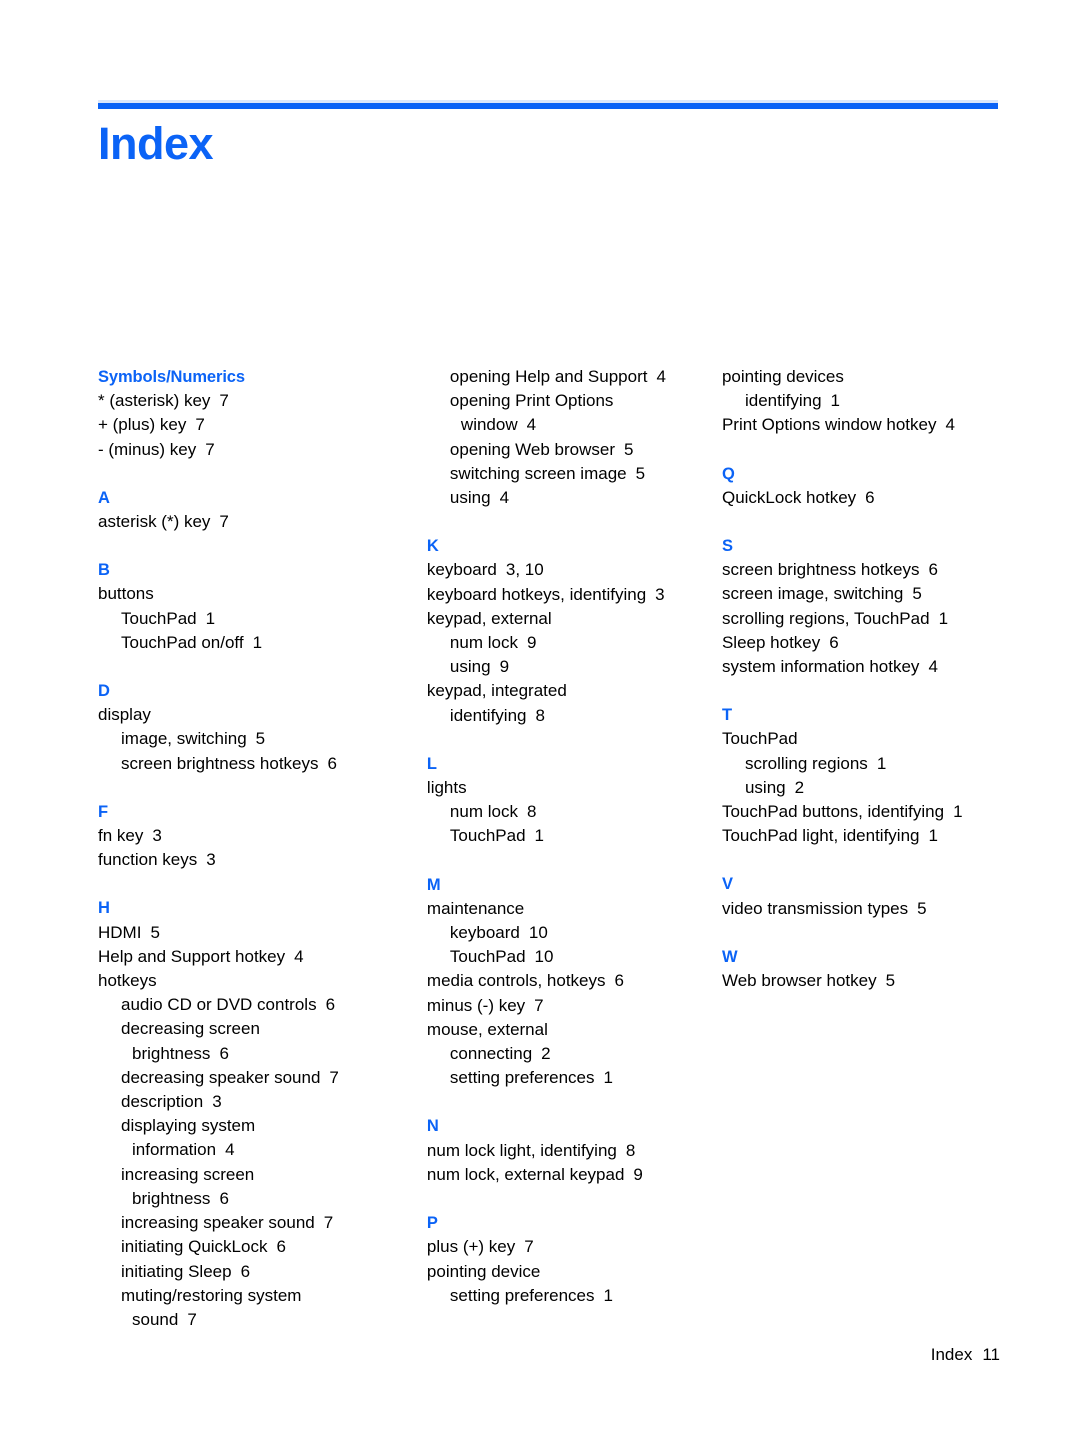  What do you see at coordinates (244, 1296) in the screenshot?
I see `index-entry: muting/restoring system` at bounding box center [244, 1296].